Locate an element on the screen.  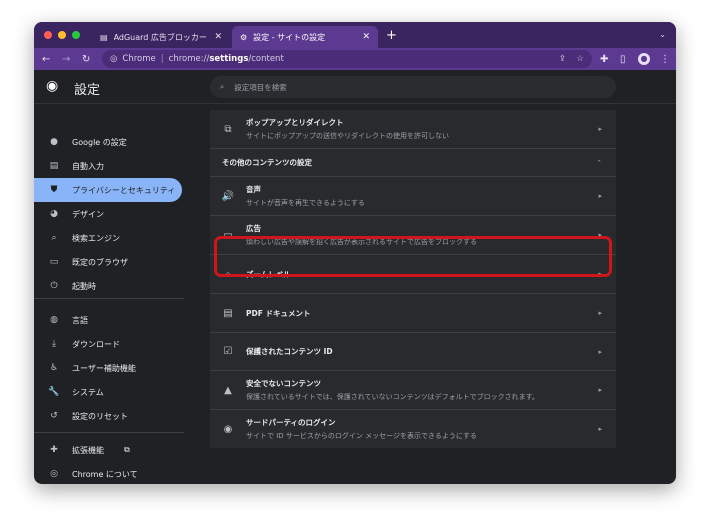
power-icon: ⏻ is located at coordinates (54, 286).